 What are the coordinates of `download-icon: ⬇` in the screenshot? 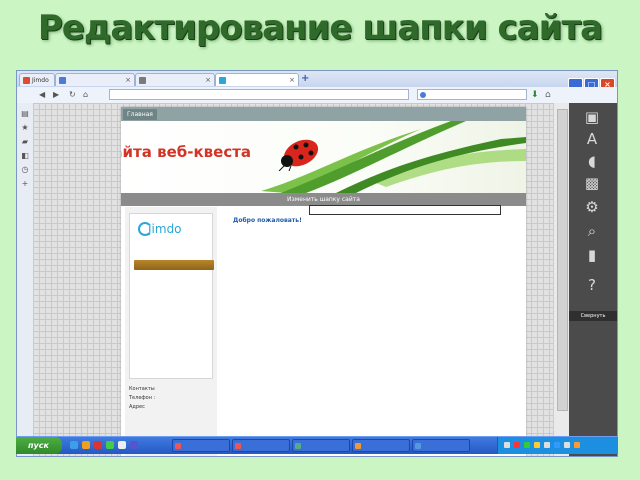 It's located at (535, 95).